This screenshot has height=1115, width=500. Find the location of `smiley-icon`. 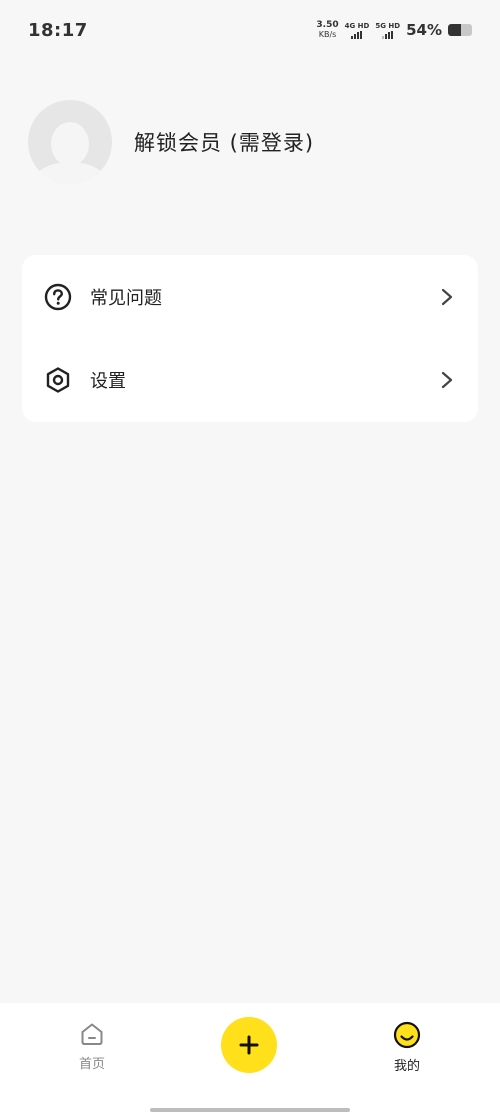

smiley-icon is located at coordinates (407, 1035).